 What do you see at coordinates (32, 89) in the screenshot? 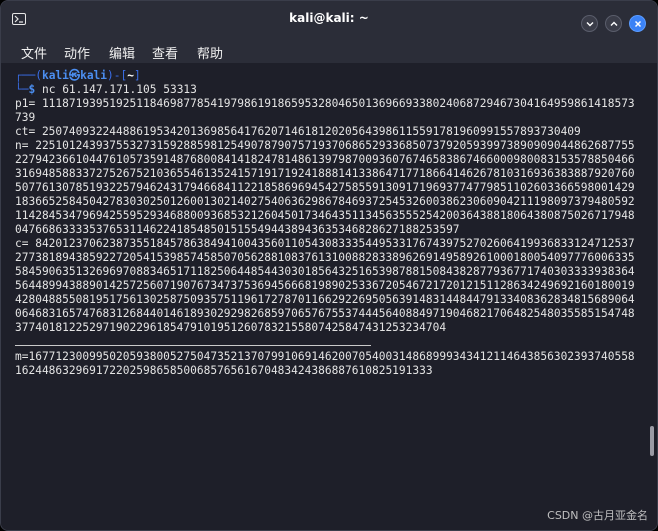
I see `prompt-dollar: $` at bounding box center [32, 89].